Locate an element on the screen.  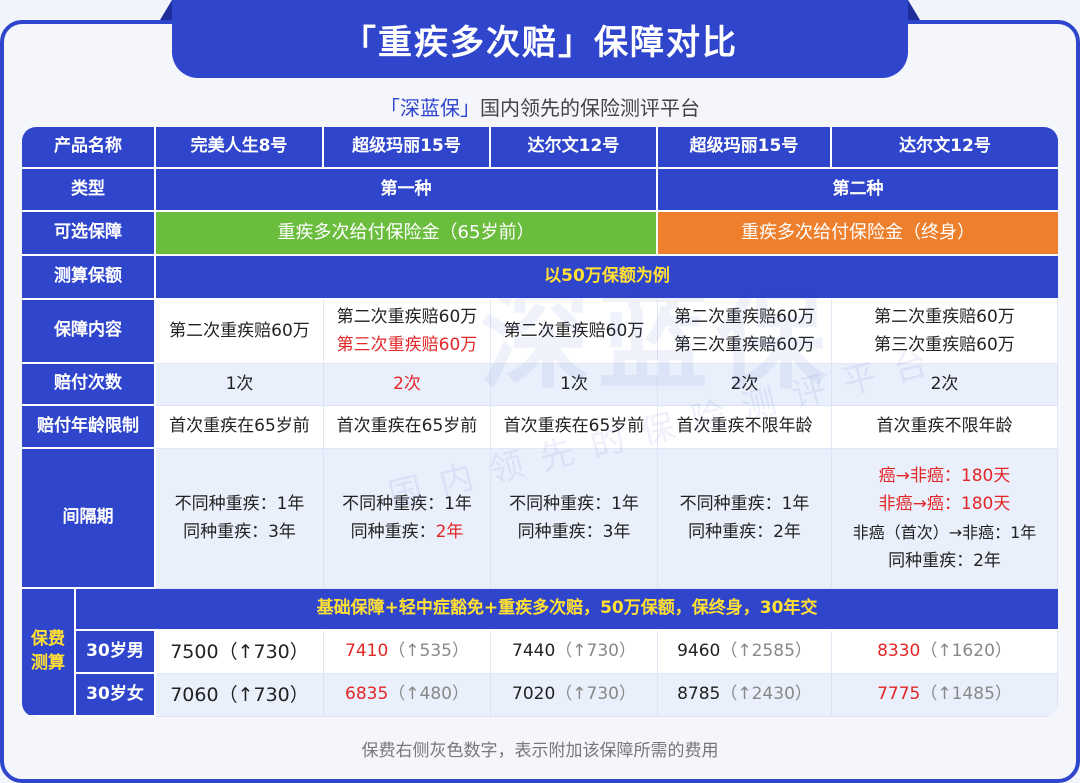
type-first: 第一种 is located at coordinates (407, 190).